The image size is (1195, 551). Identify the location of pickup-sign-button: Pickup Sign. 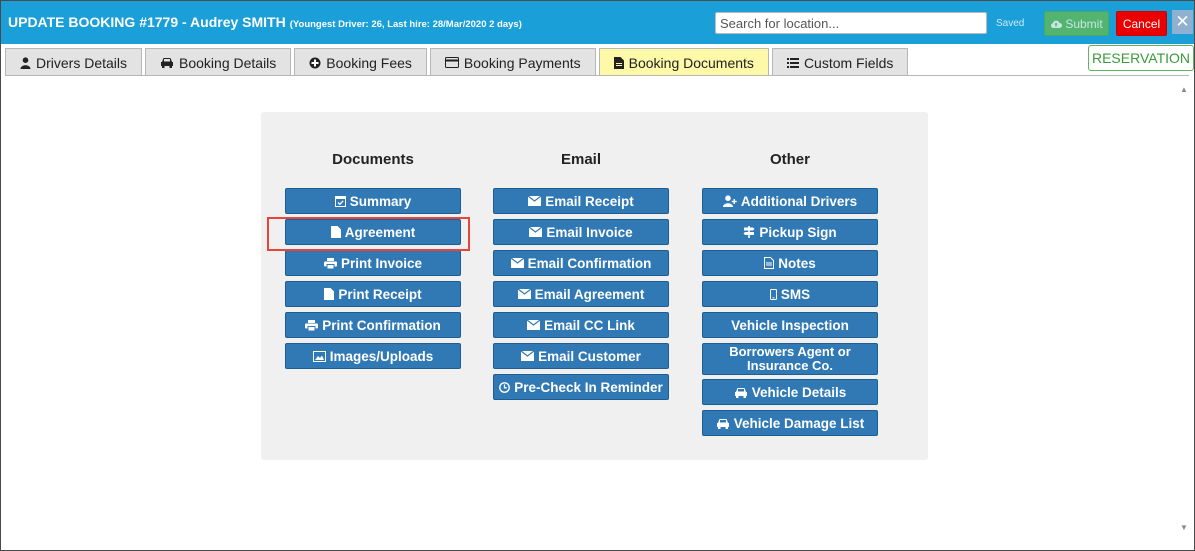
(790, 232).